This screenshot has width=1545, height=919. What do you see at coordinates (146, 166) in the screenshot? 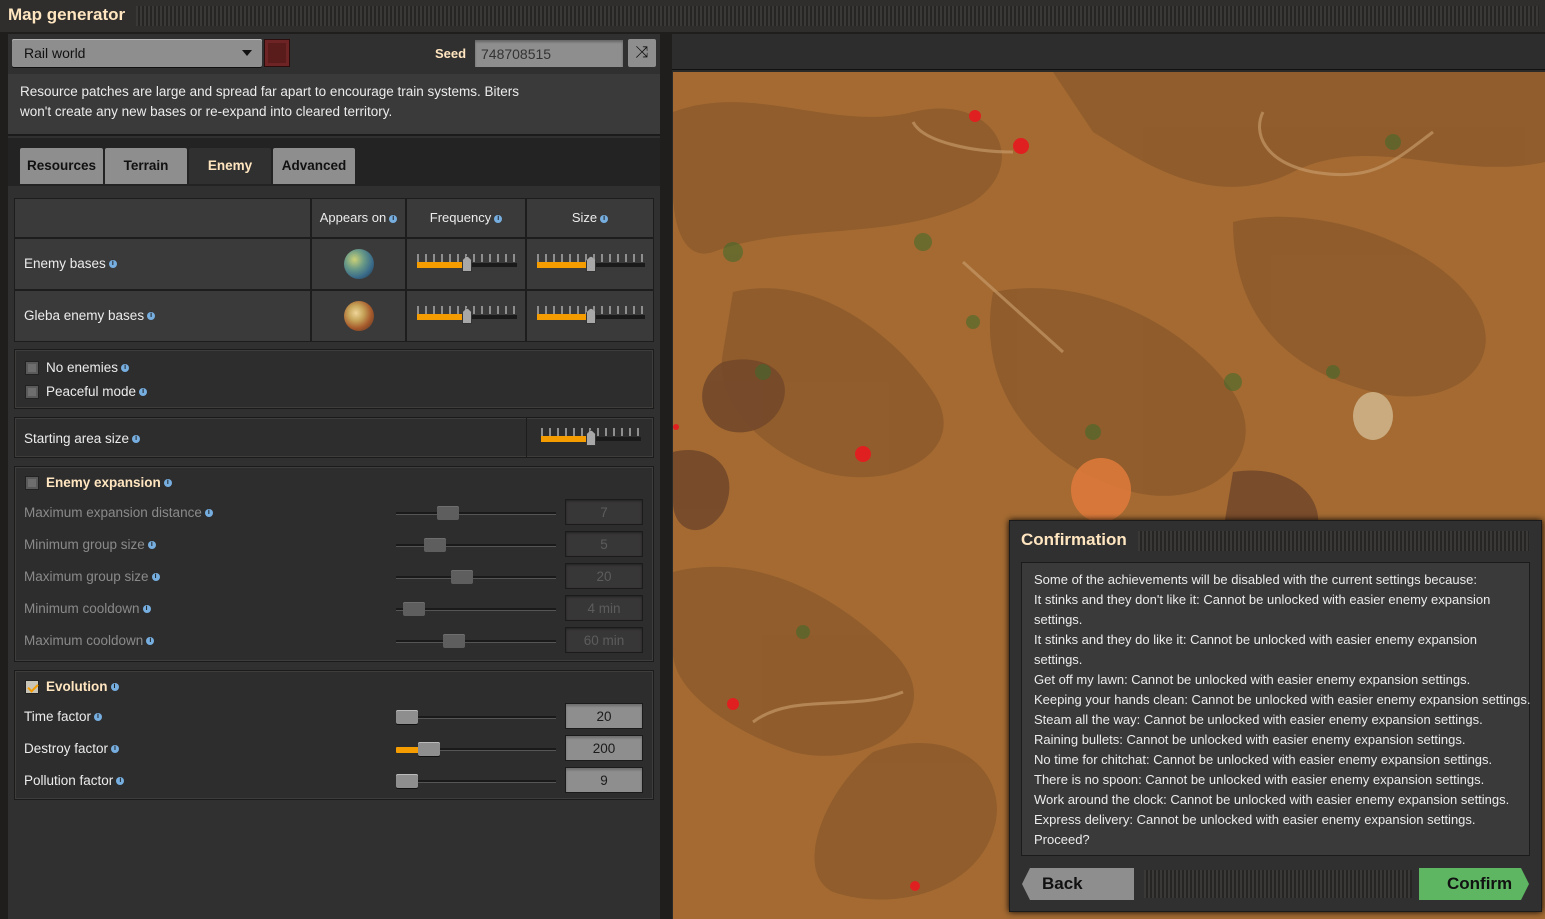
I see `tab-terrain: Terrain` at bounding box center [146, 166].